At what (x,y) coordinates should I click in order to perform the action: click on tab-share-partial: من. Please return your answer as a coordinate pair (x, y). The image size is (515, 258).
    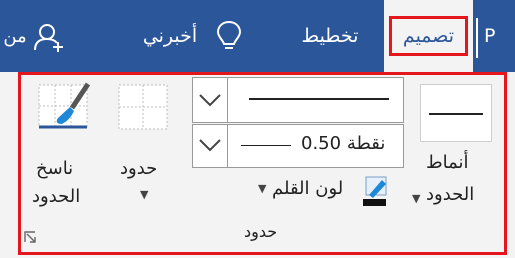
    Looking at the image, I should click on (15, 36).